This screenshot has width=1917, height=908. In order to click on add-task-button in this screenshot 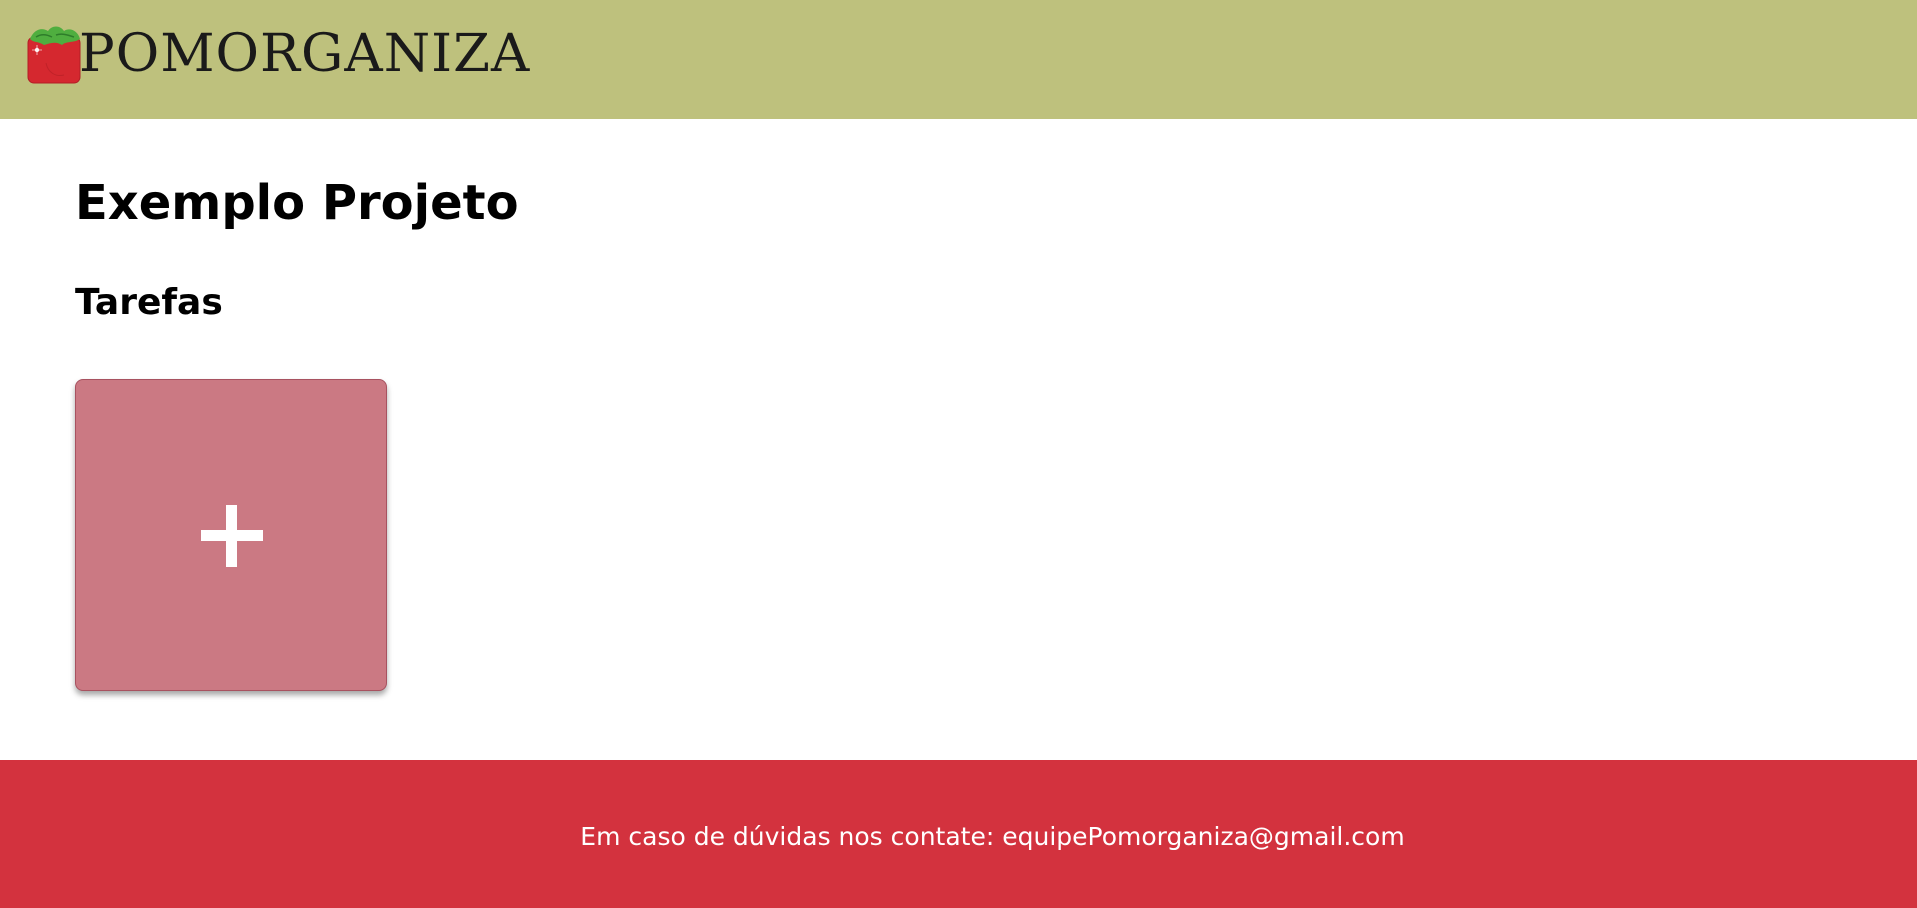, I will do `click(231, 535)`.